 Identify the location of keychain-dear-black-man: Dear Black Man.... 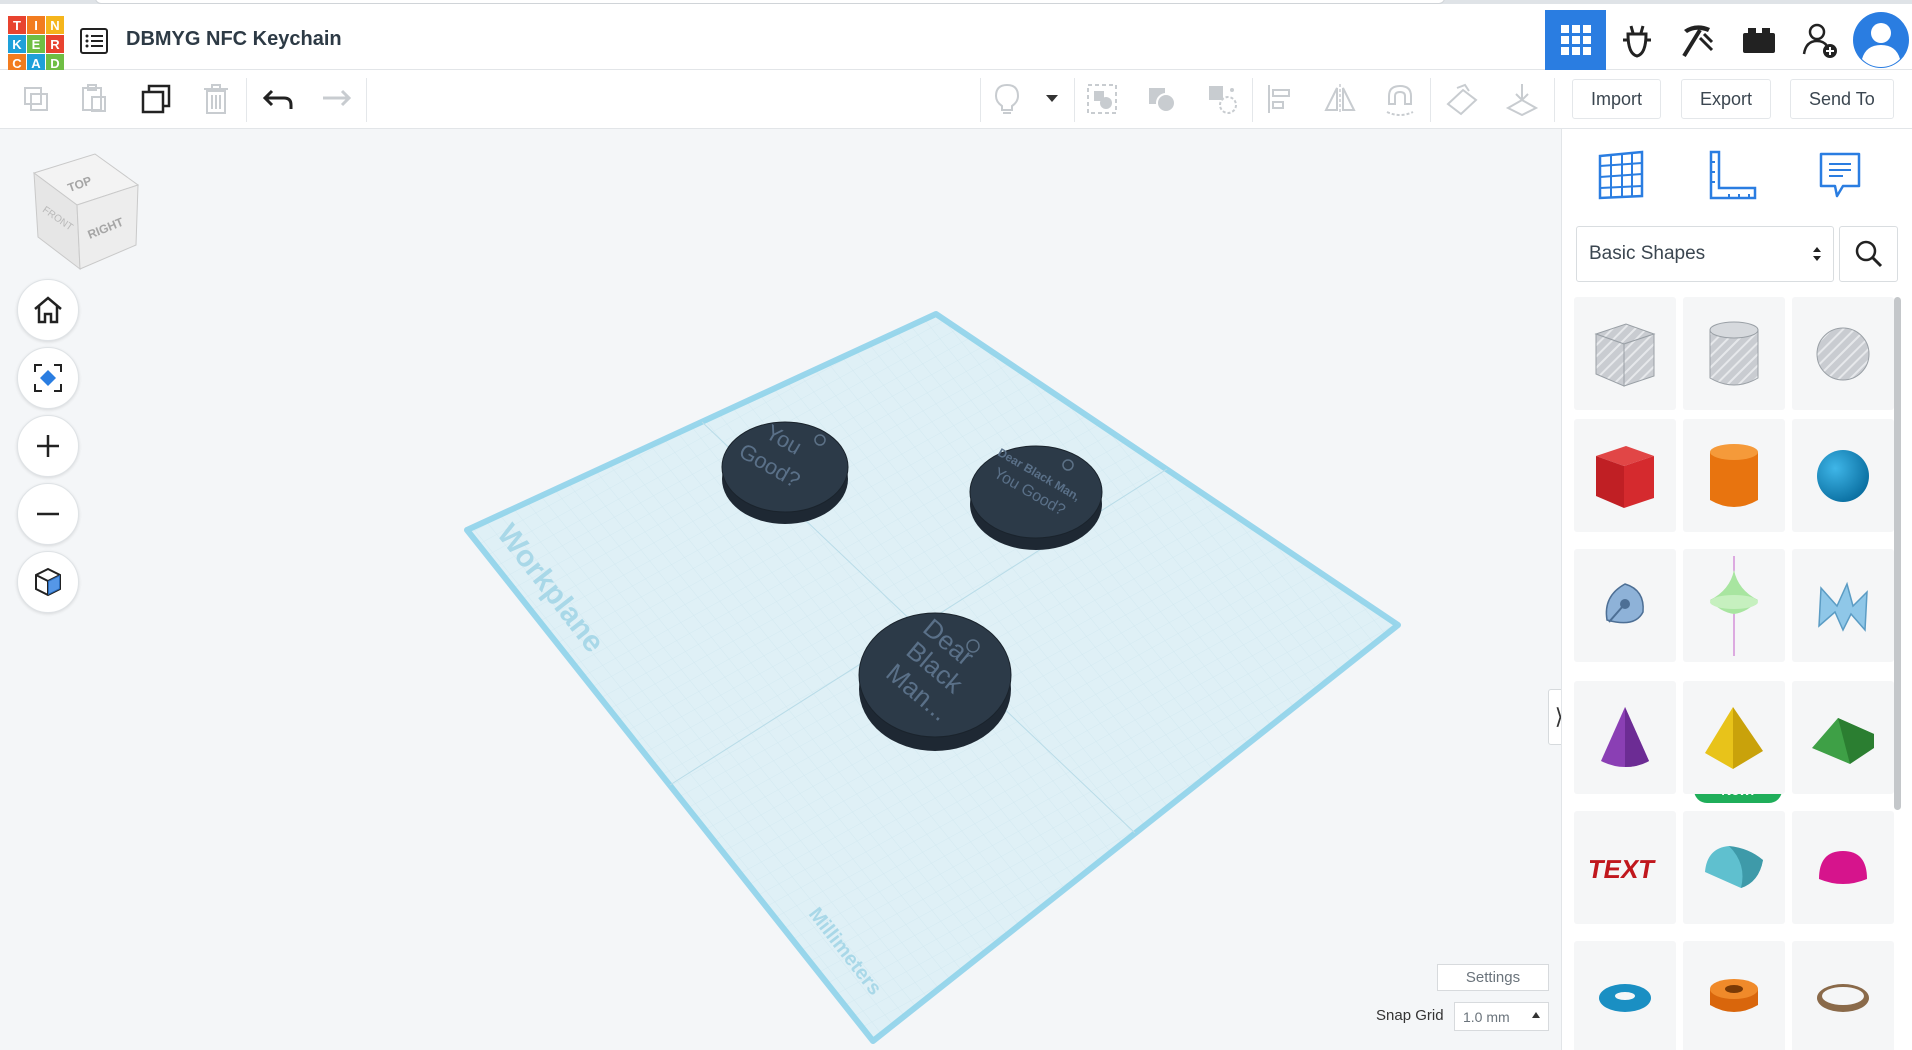
(935, 681).